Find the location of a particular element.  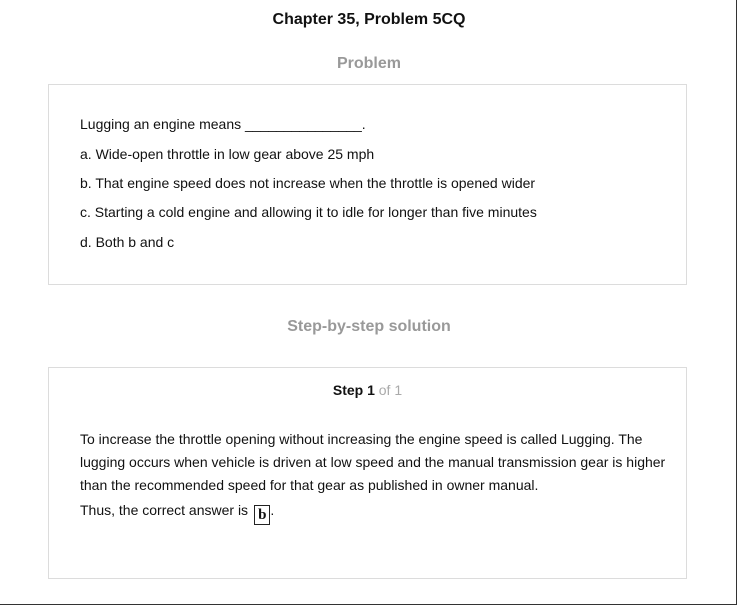

problem-heading: Problem is located at coordinates (368, 63).